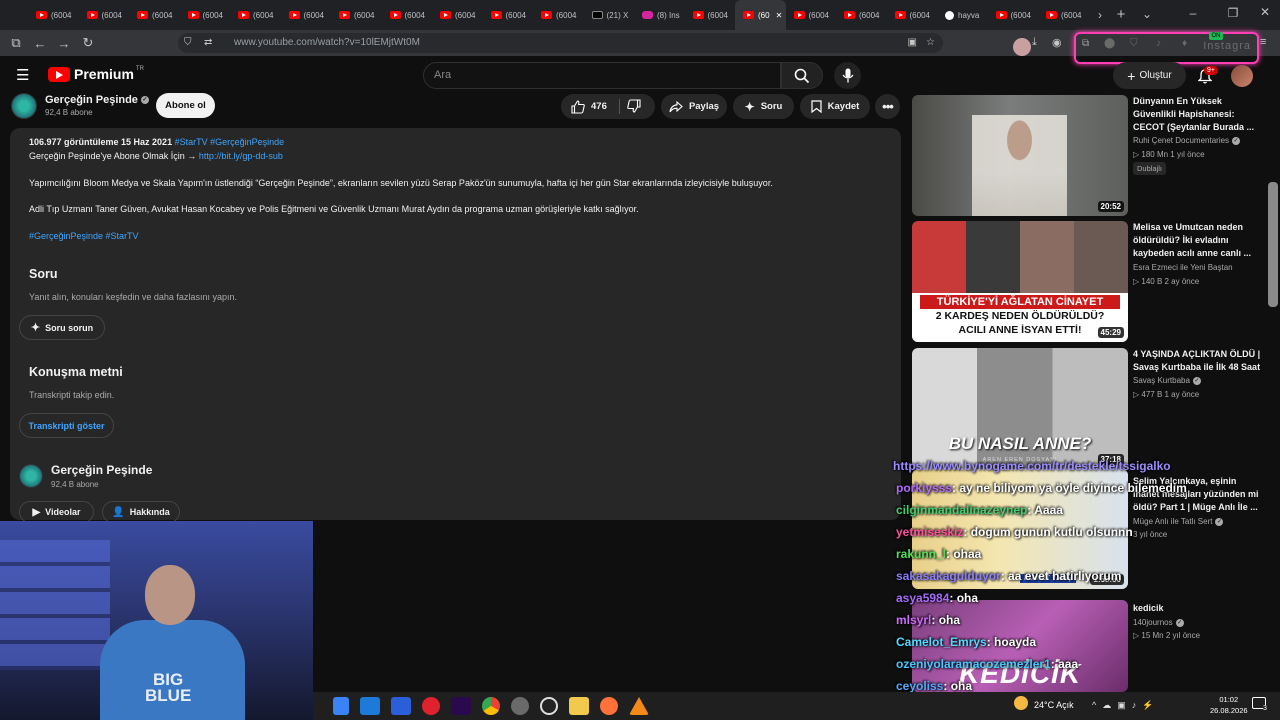 The image size is (1280, 720). Describe the element at coordinates (111, 15) in the screenshot. I see `tab-title: (6004` at that location.